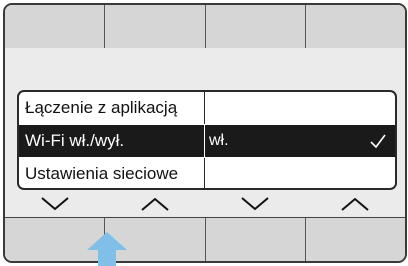 Image resolution: width=408 pixels, height=266 pixels. I want to click on menu-row-wifi: Wi-Fi wł./wył. wł., so click(207, 141).